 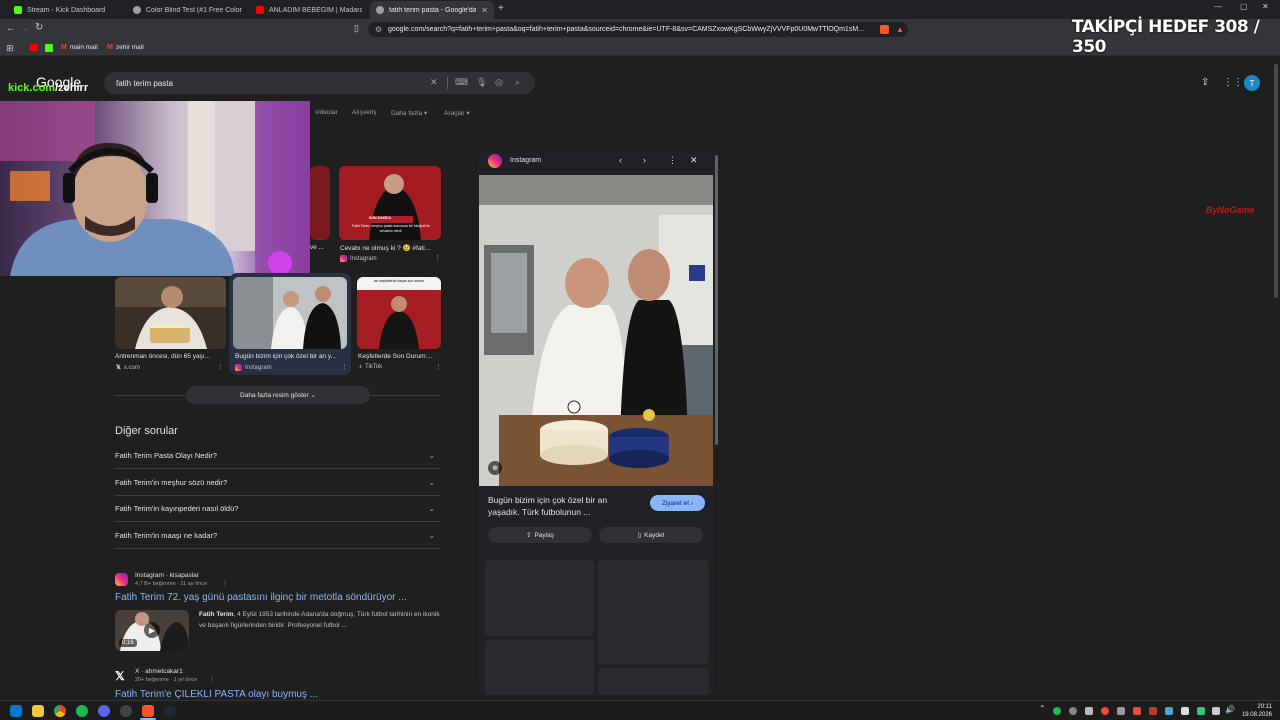 I want to click on source-label: Instagram, so click(x=363, y=258).